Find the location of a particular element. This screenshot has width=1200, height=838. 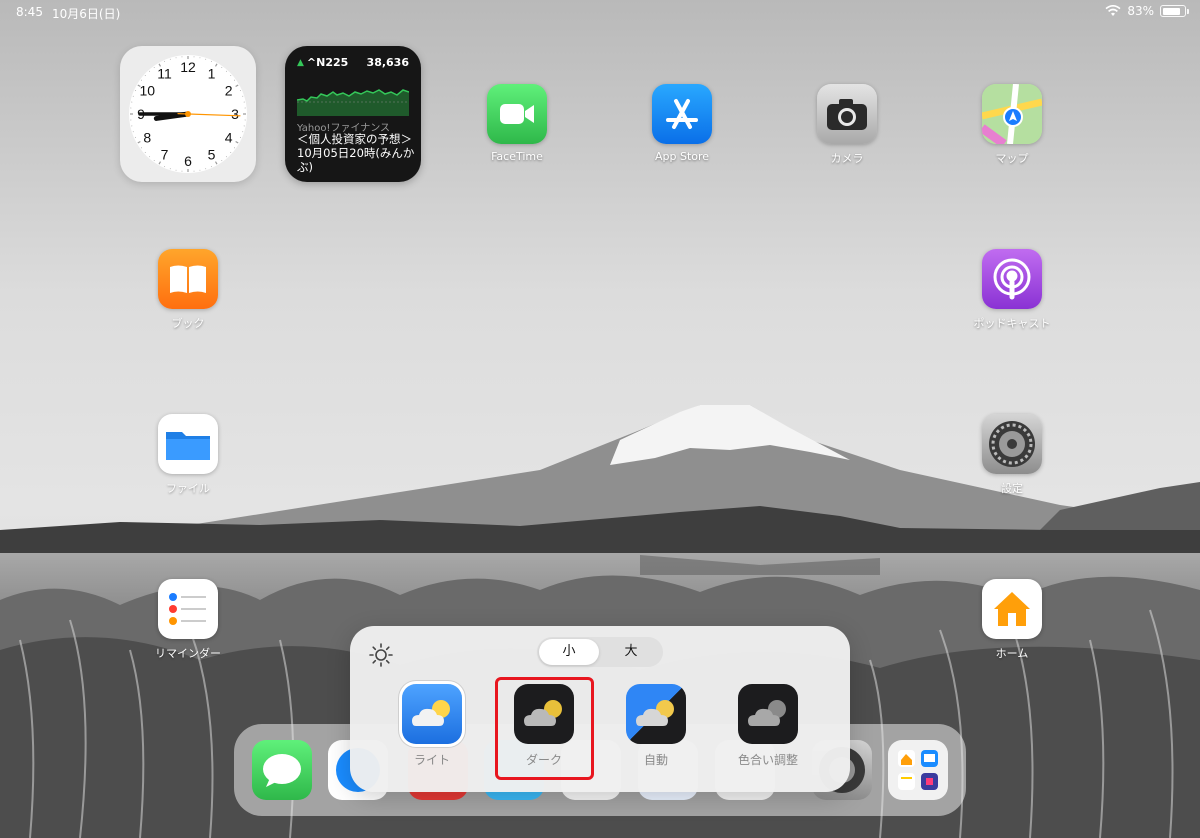

status-time: 8:45 is located at coordinates (29, 12).